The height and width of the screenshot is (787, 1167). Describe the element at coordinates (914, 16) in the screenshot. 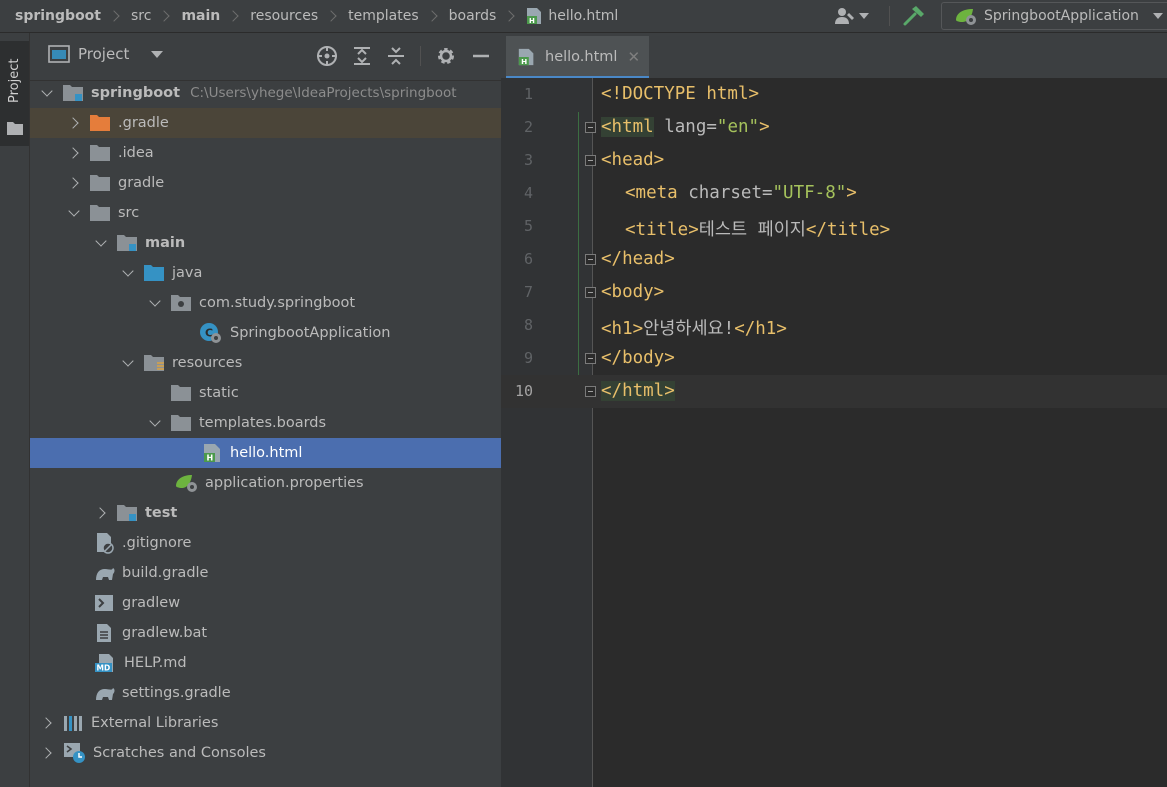

I see `build-hammer-icon` at that location.